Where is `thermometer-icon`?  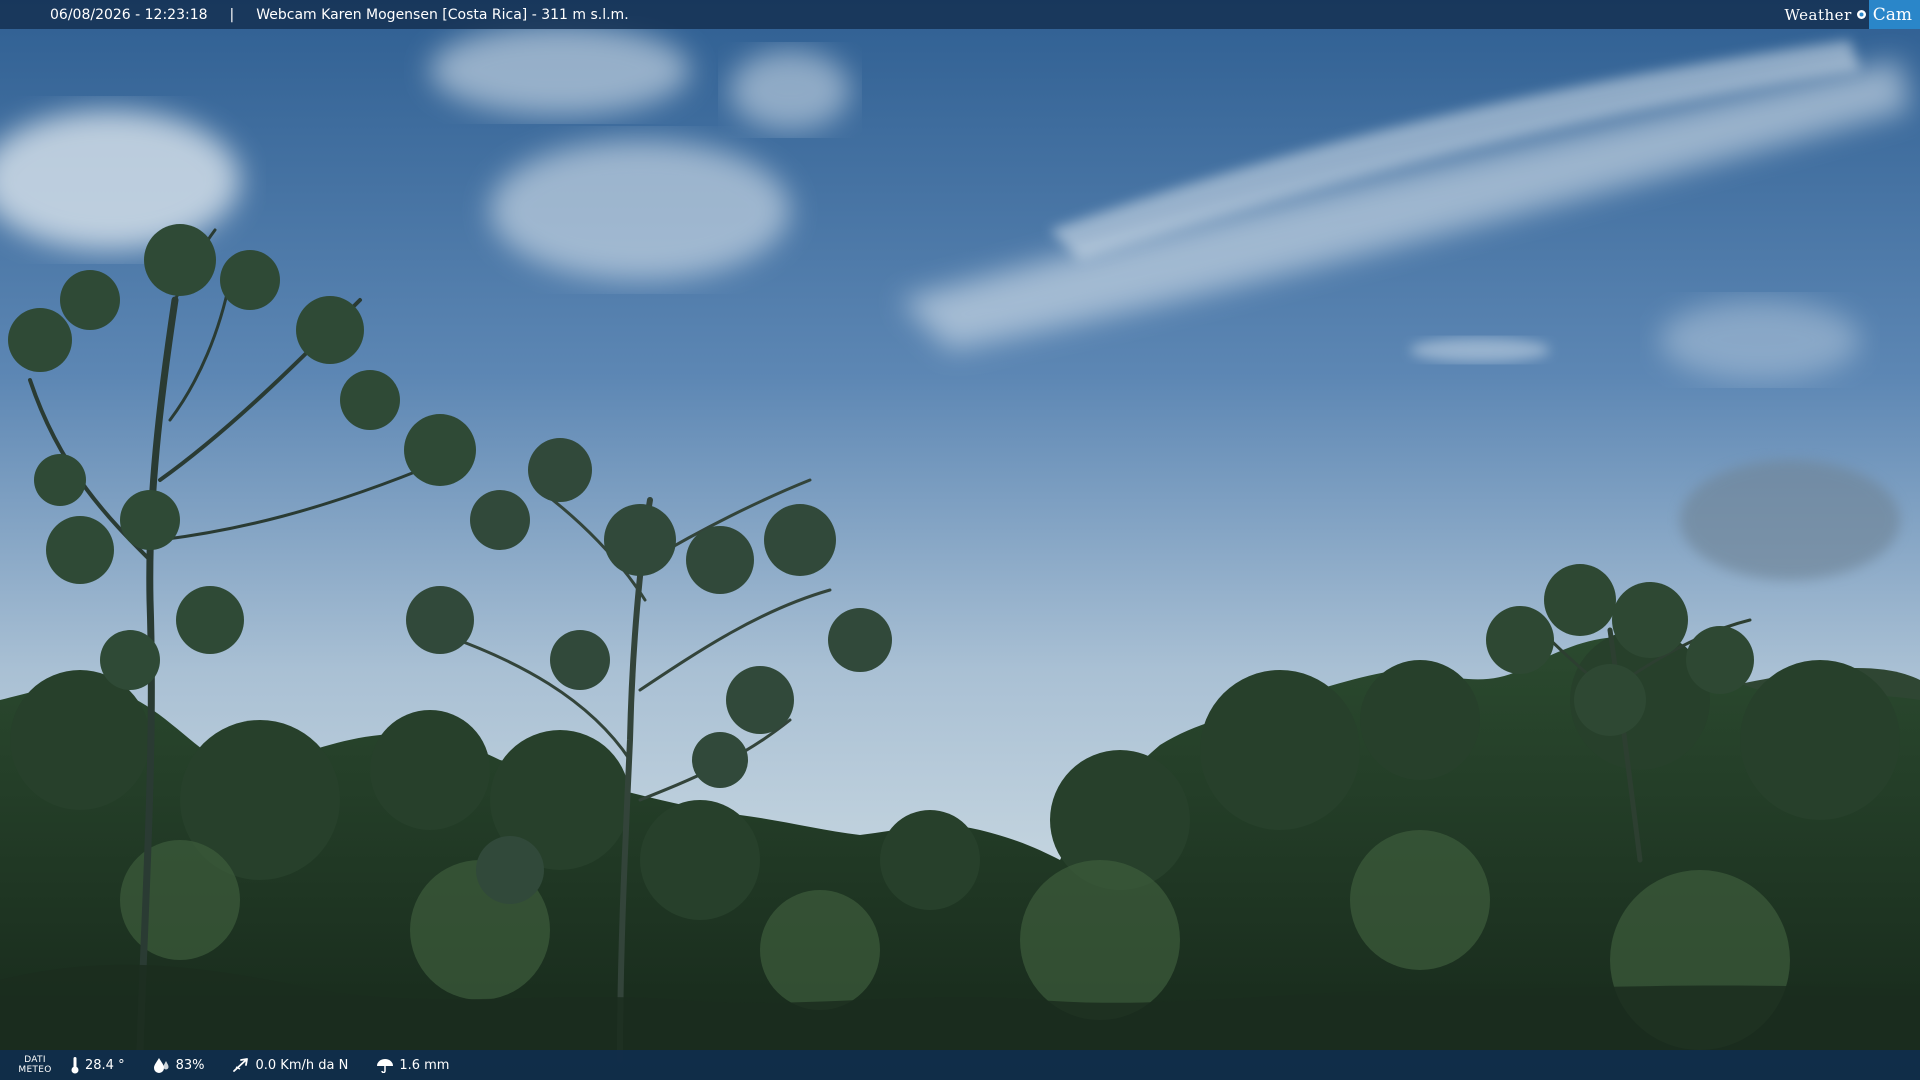 thermometer-icon is located at coordinates (75, 1065).